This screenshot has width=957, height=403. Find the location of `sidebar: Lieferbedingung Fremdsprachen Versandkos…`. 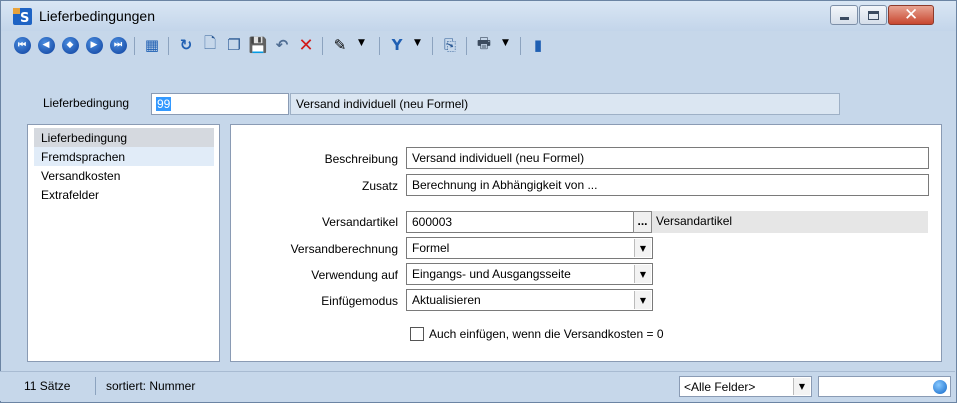

sidebar: Lieferbedingung Fremdsprachen Versandkos… is located at coordinates (123, 243).